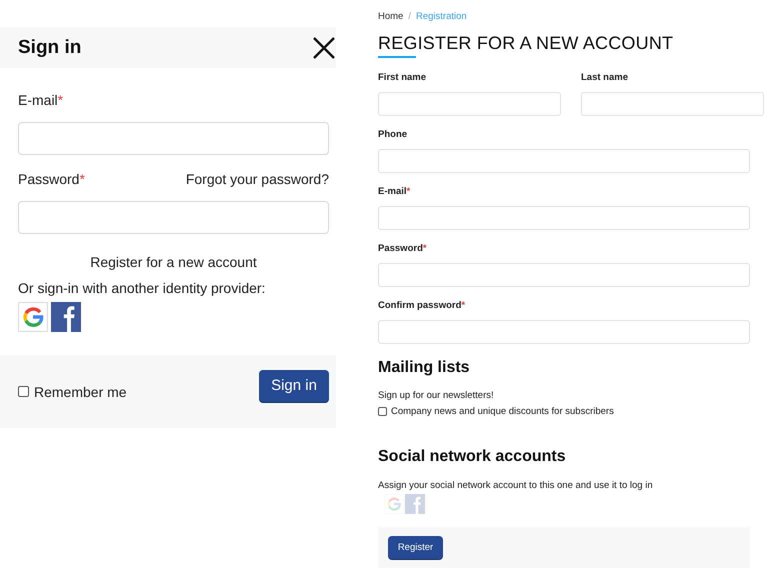 The image size is (767, 587). Describe the element at coordinates (502, 411) in the screenshot. I see `checkbox-label: Company news and unique discounts for subscribers` at that location.